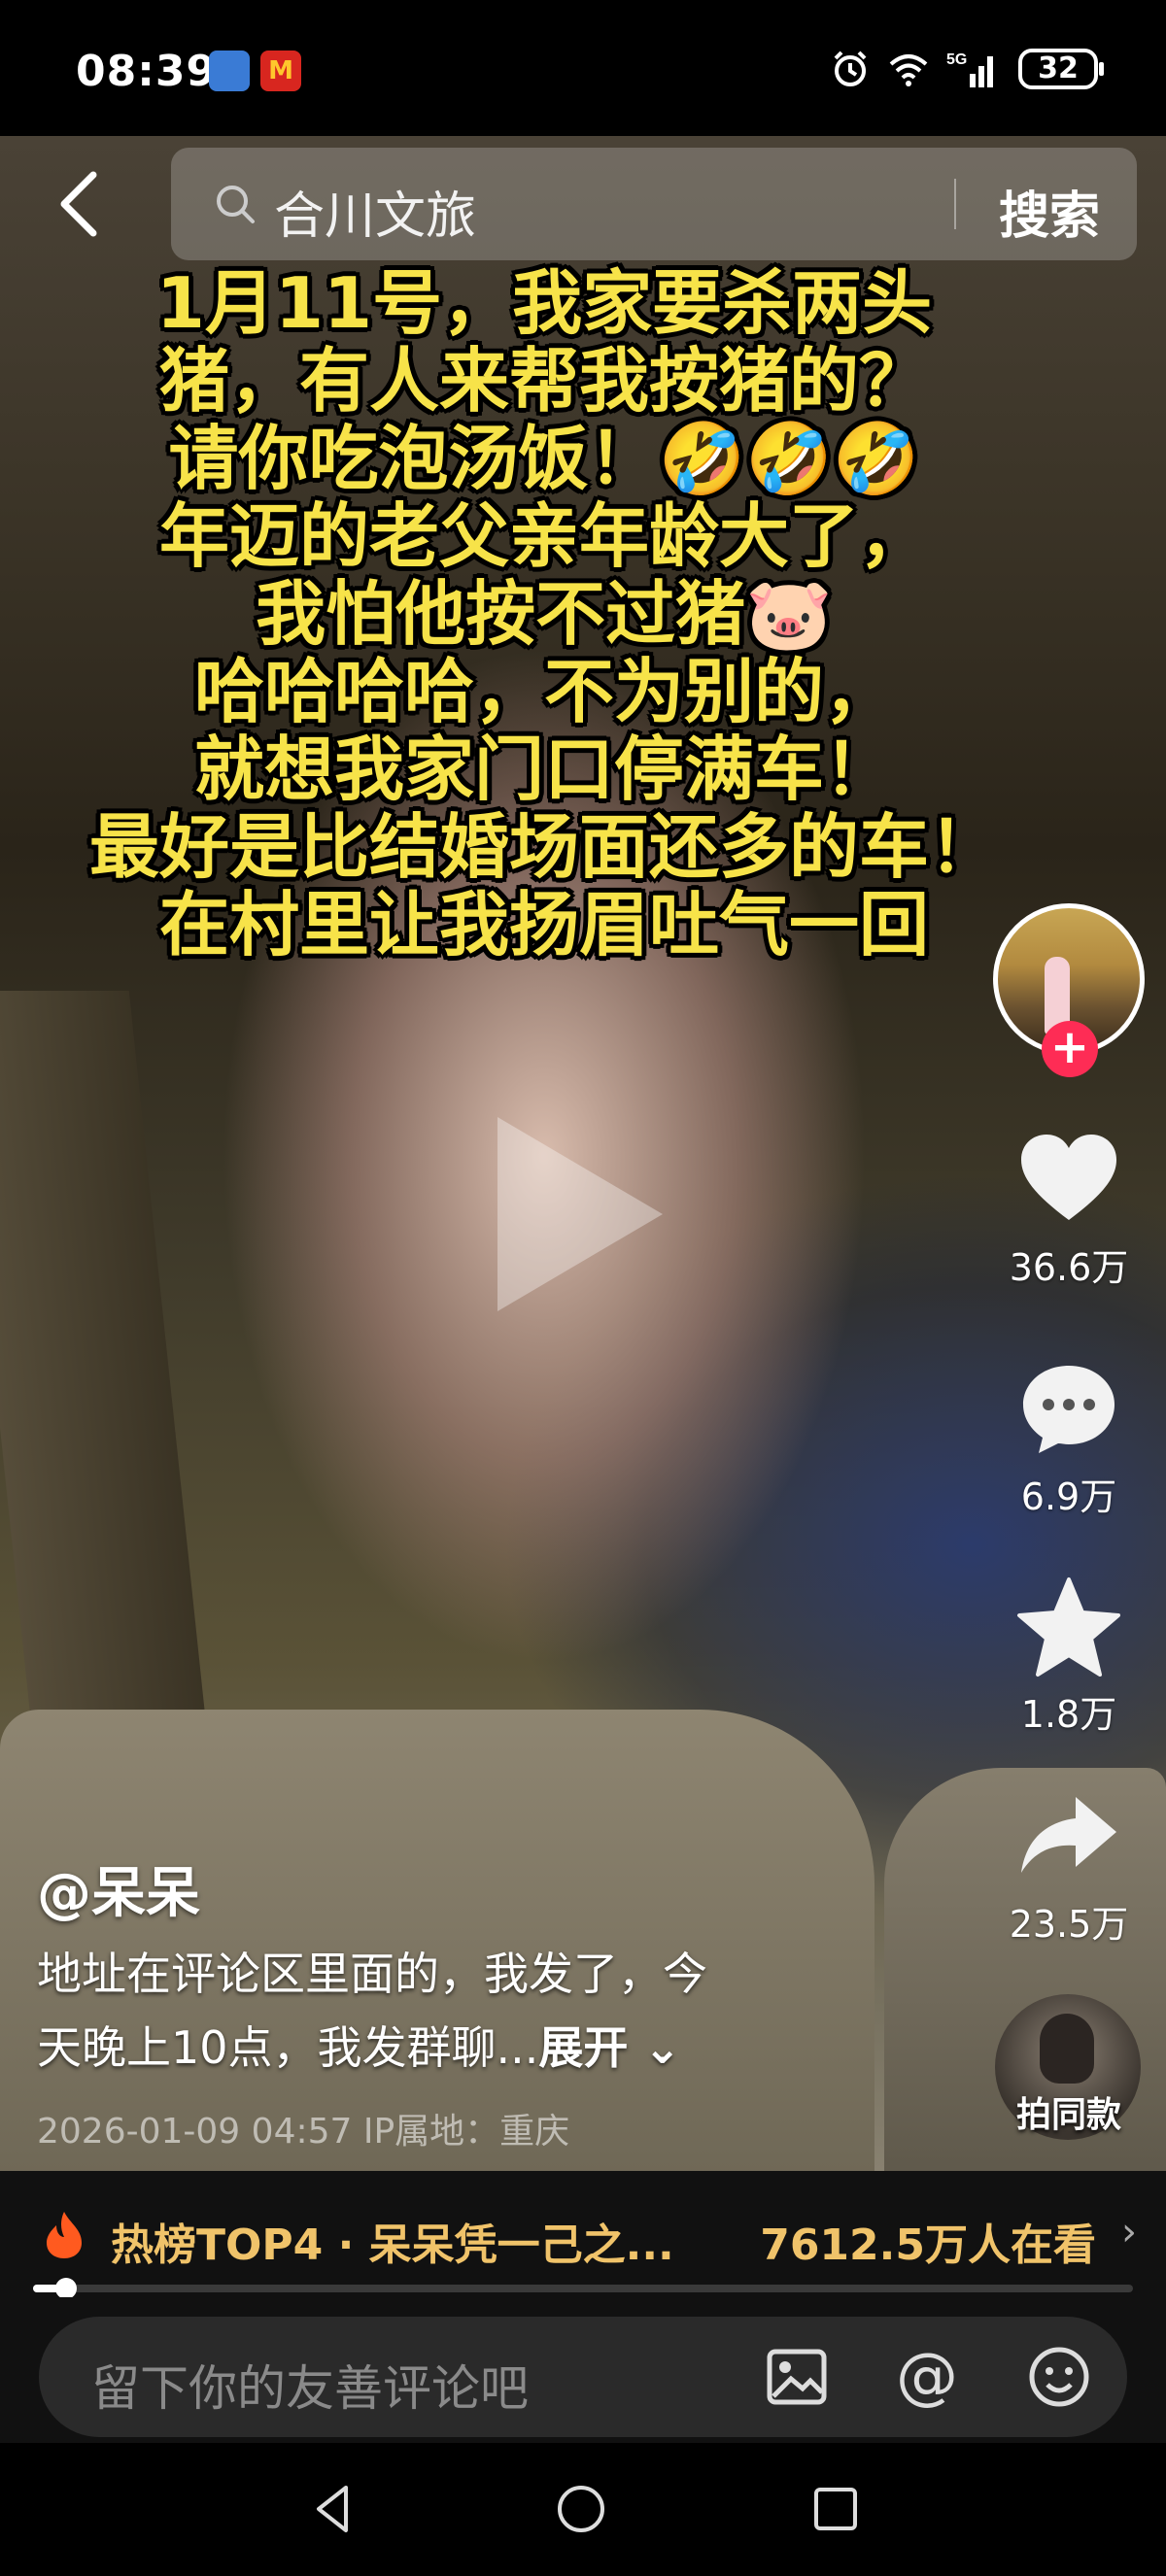 This screenshot has width=1166, height=2576. Describe the element at coordinates (835, 2509) in the screenshot. I see `nav-recent-apps-icon` at that location.